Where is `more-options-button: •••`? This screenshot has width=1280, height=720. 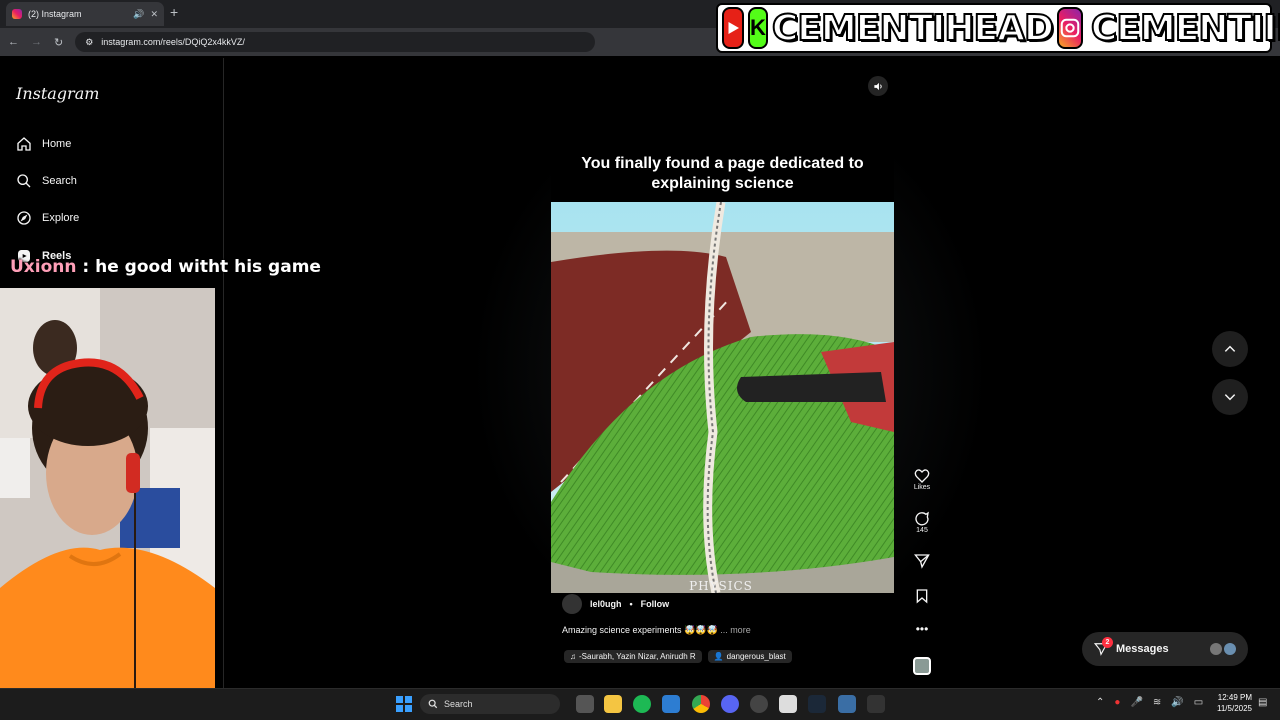
more-options-button: ••• is located at coordinates (922, 629).